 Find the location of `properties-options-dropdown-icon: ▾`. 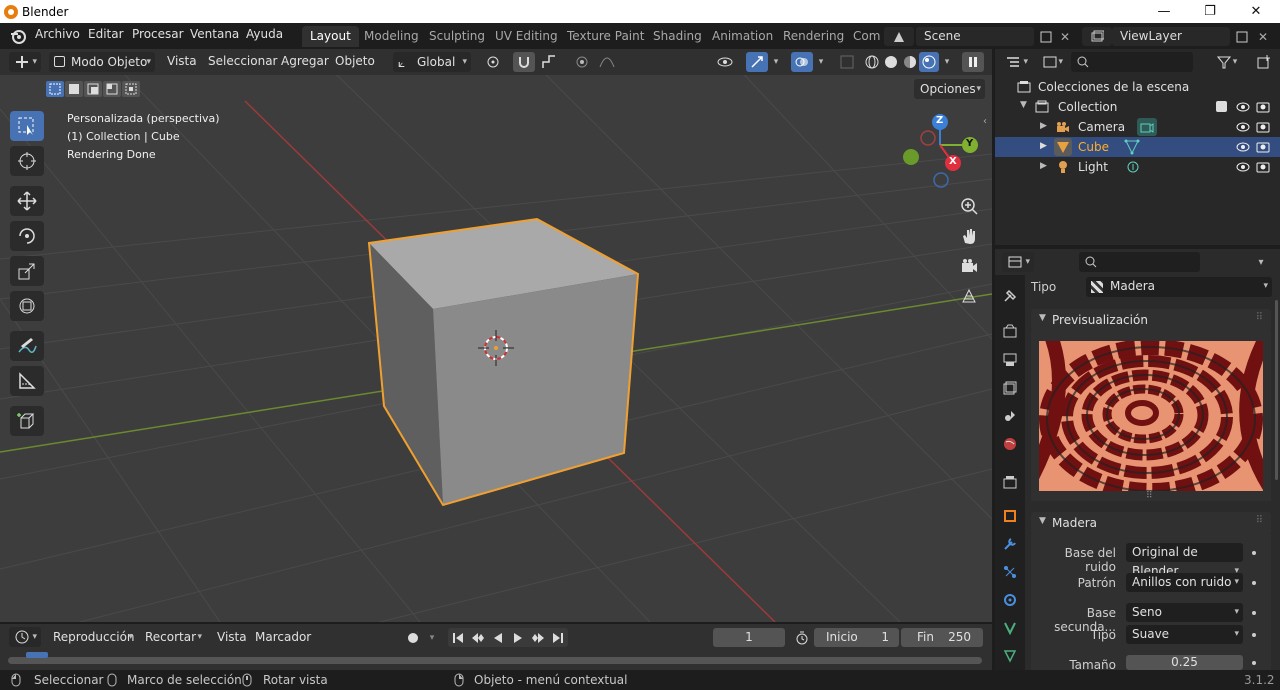

properties-options-dropdown-icon: ▾ is located at coordinates (1261, 262).